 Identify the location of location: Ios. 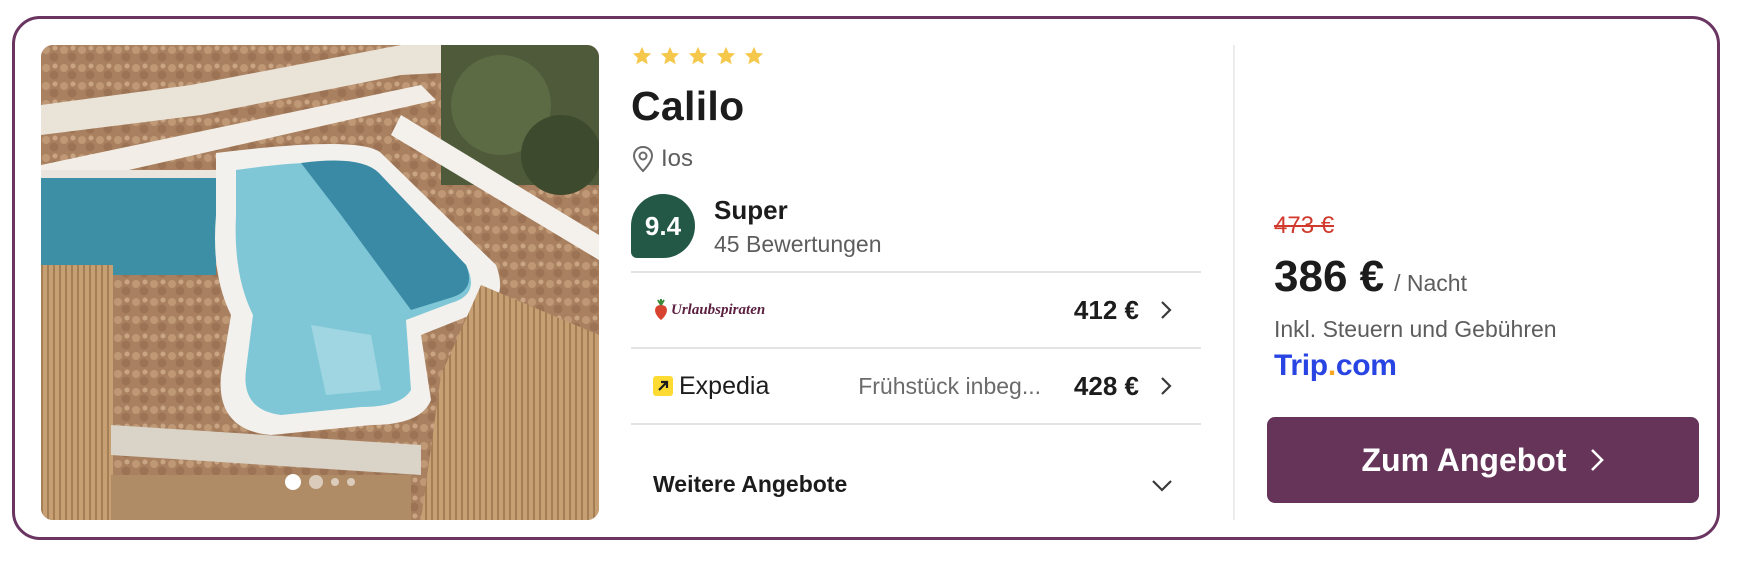
(662, 159).